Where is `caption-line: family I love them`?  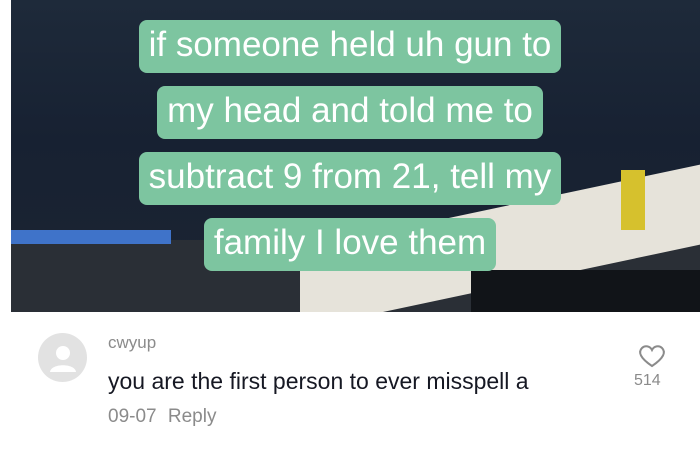
caption-line: family I love them is located at coordinates (350, 244).